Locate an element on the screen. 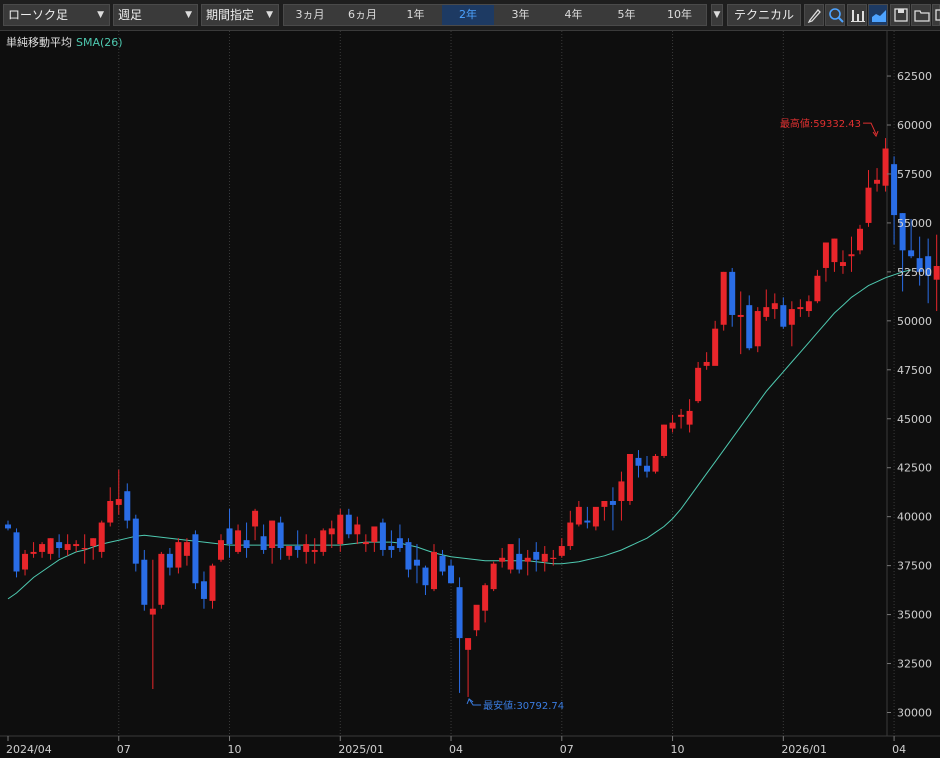  zoom-icon is located at coordinates (836, 15).